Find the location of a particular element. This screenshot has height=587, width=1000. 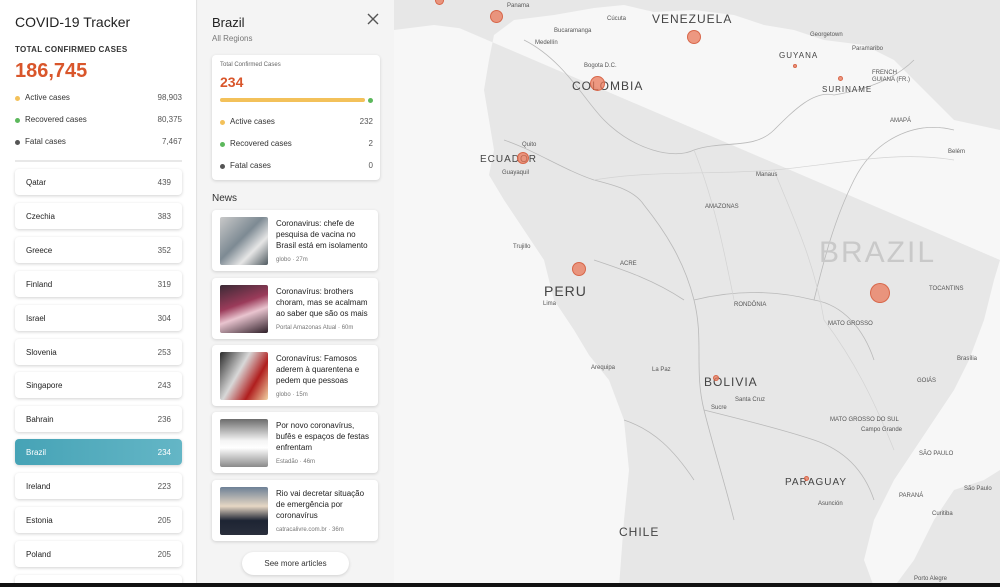

see-more-articles-button: See more articles is located at coordinates (295, 563).